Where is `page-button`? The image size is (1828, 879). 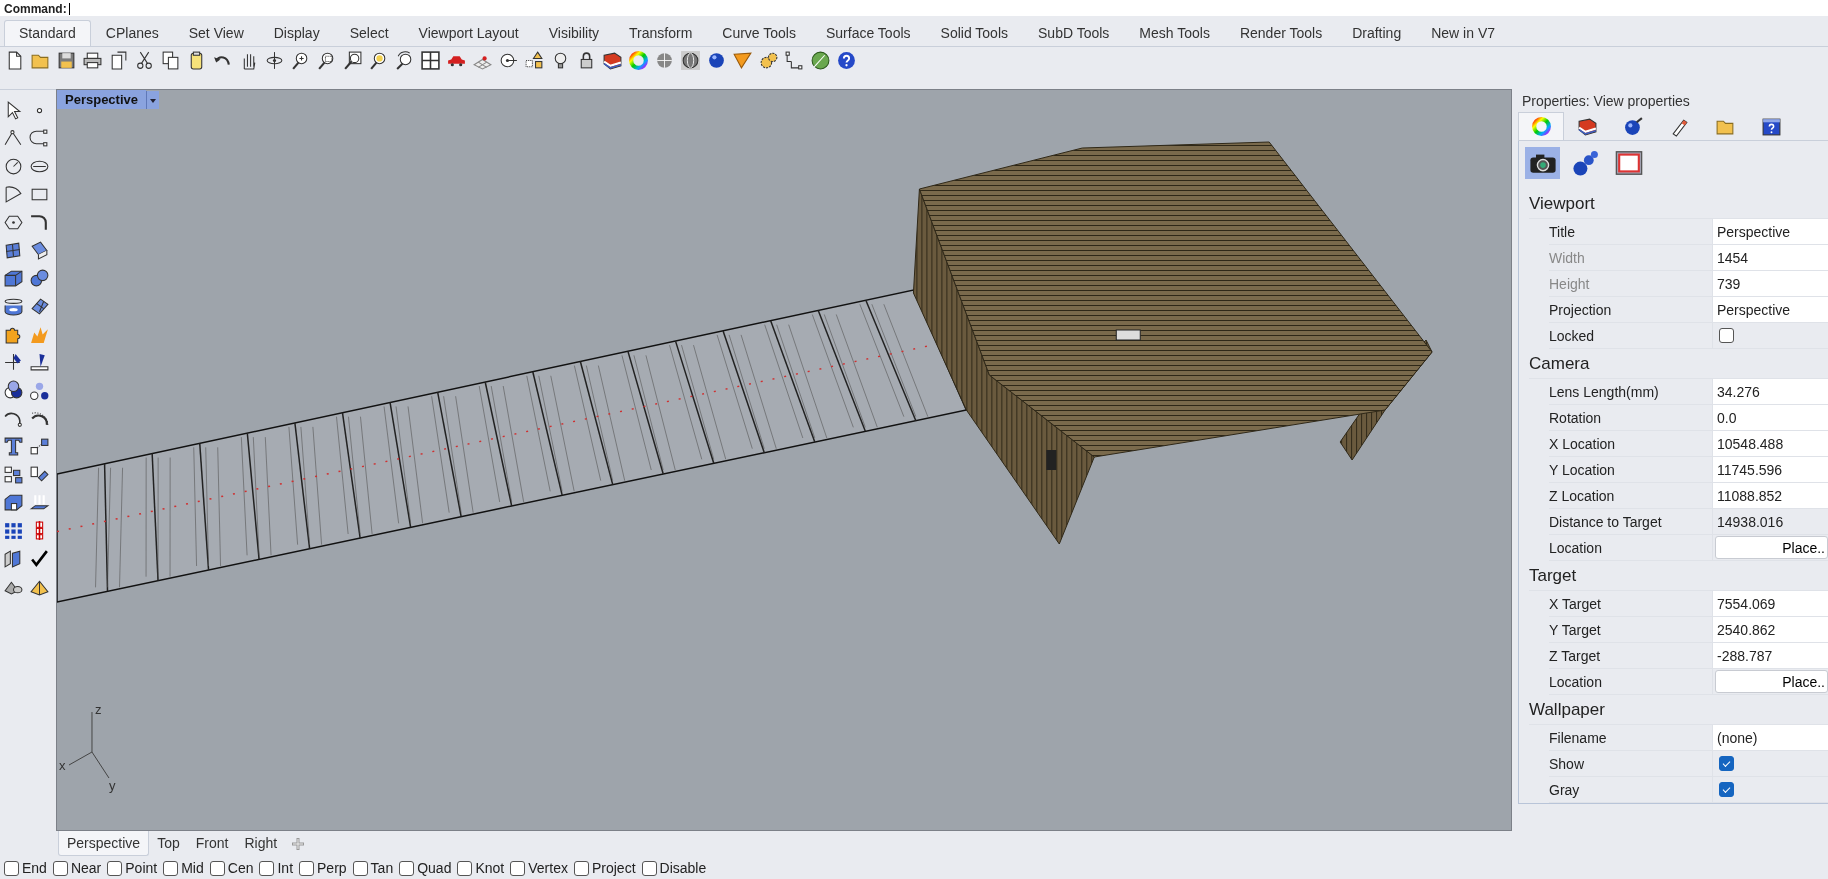
page-button is located at coordinates (1542, 163).